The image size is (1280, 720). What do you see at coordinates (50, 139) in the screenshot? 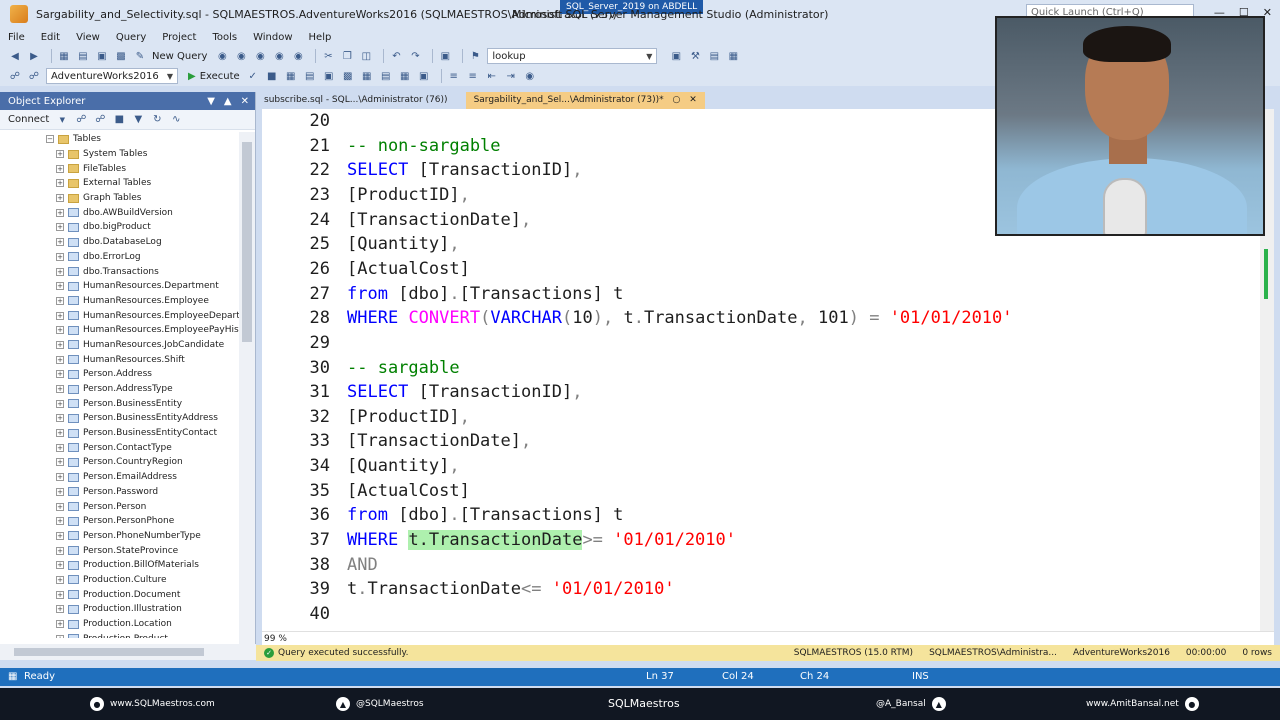
I see `collapse-icon: −` at bounding box center [50, 139].